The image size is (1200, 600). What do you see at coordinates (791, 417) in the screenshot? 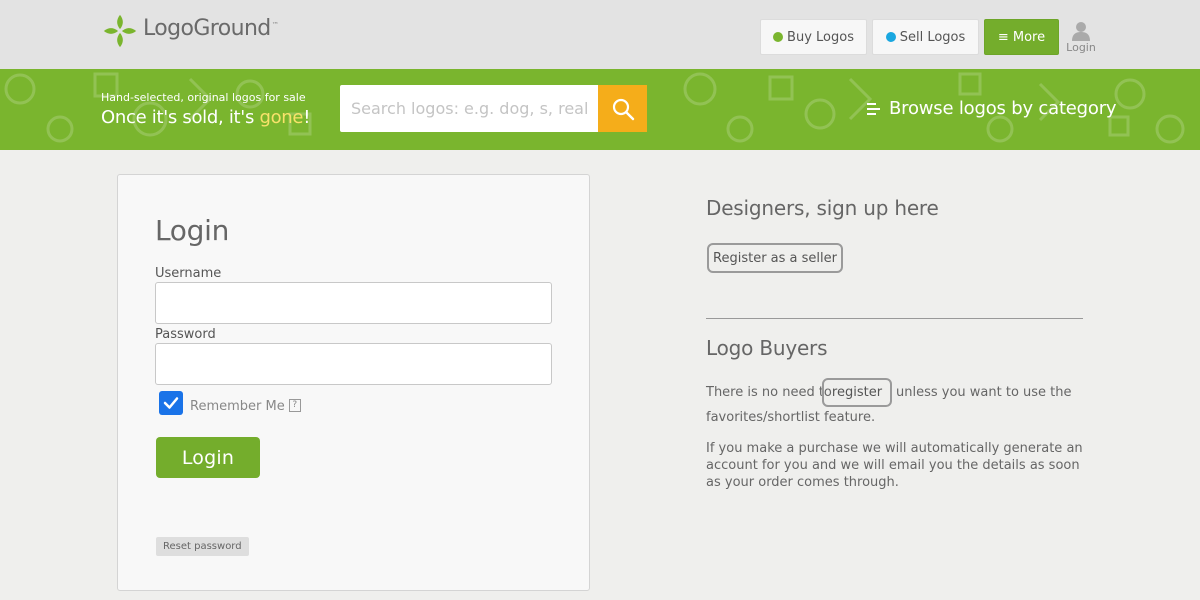
I see `buyers-text-line2: favorites/shortlist feature.` at bounding box center [791, 417].